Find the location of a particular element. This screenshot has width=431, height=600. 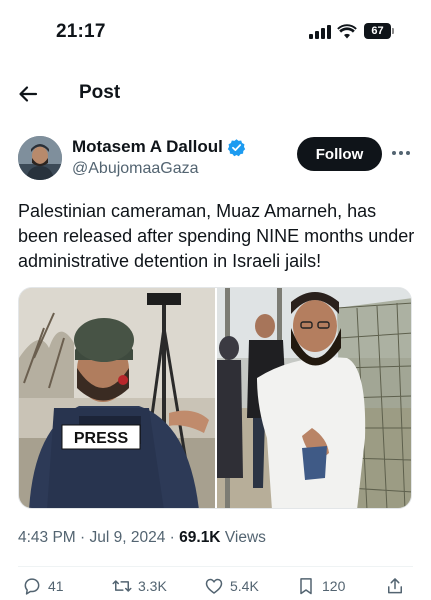

post-date: Jul 9, 2024 is located at coordinates (127, 537).